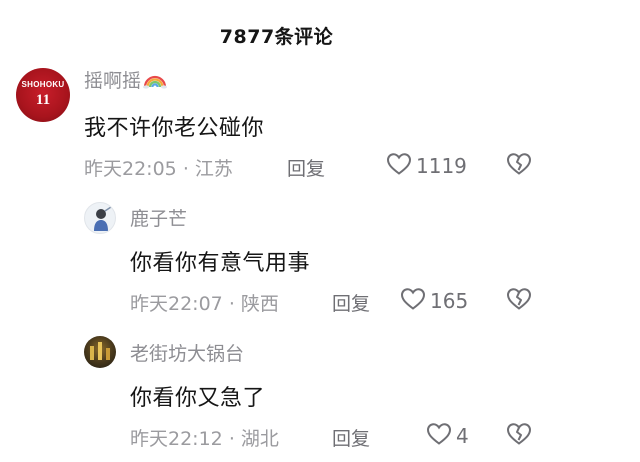  I want to click on comment-count-title: 7877条评论, so click(276, 37).